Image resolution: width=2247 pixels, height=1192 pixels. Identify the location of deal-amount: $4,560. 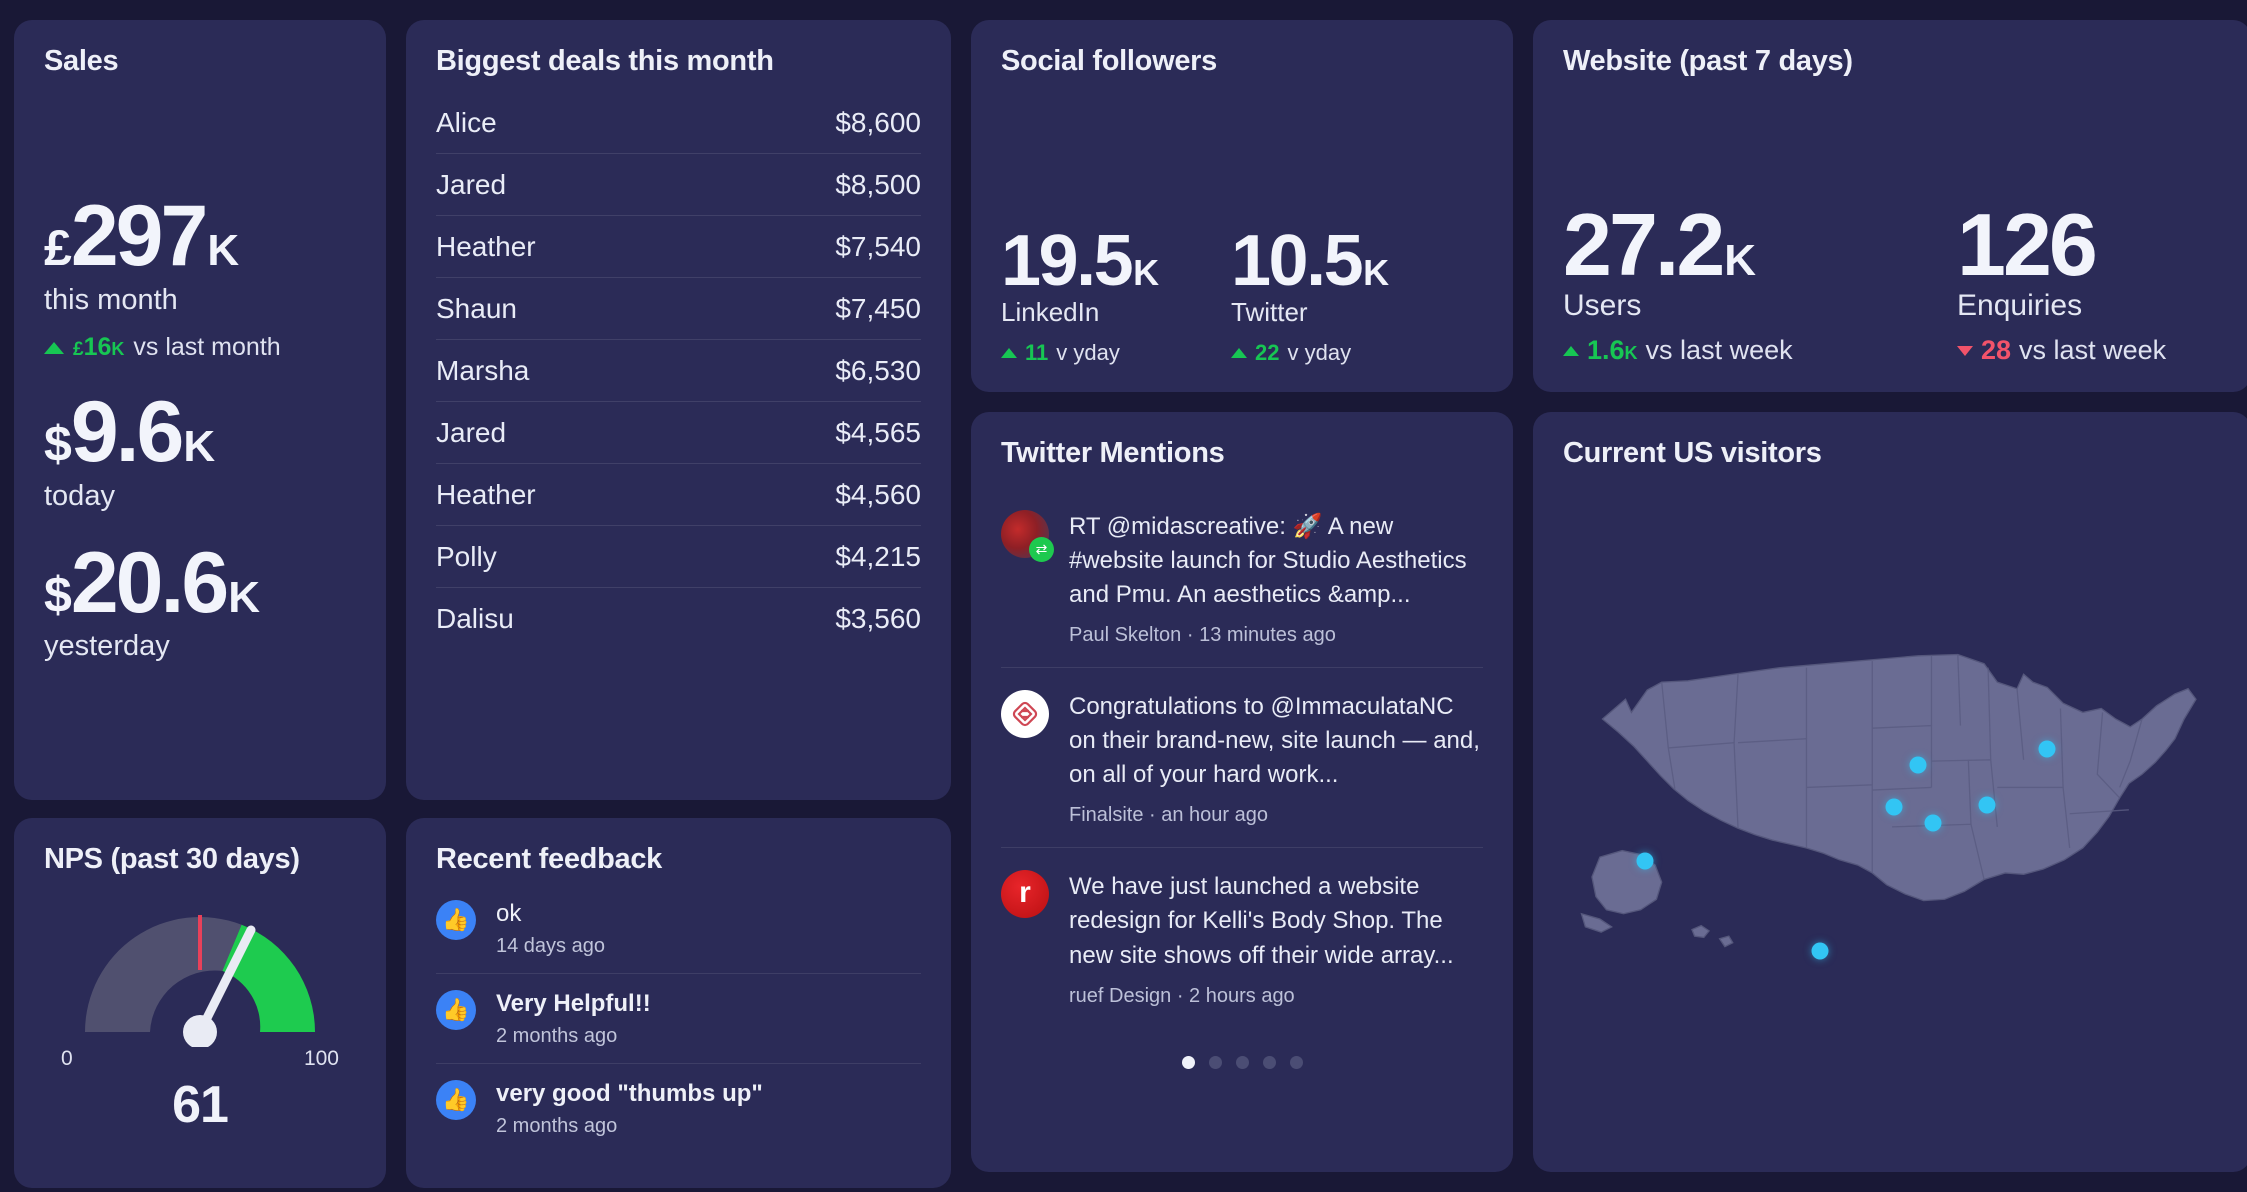
(878, 494).